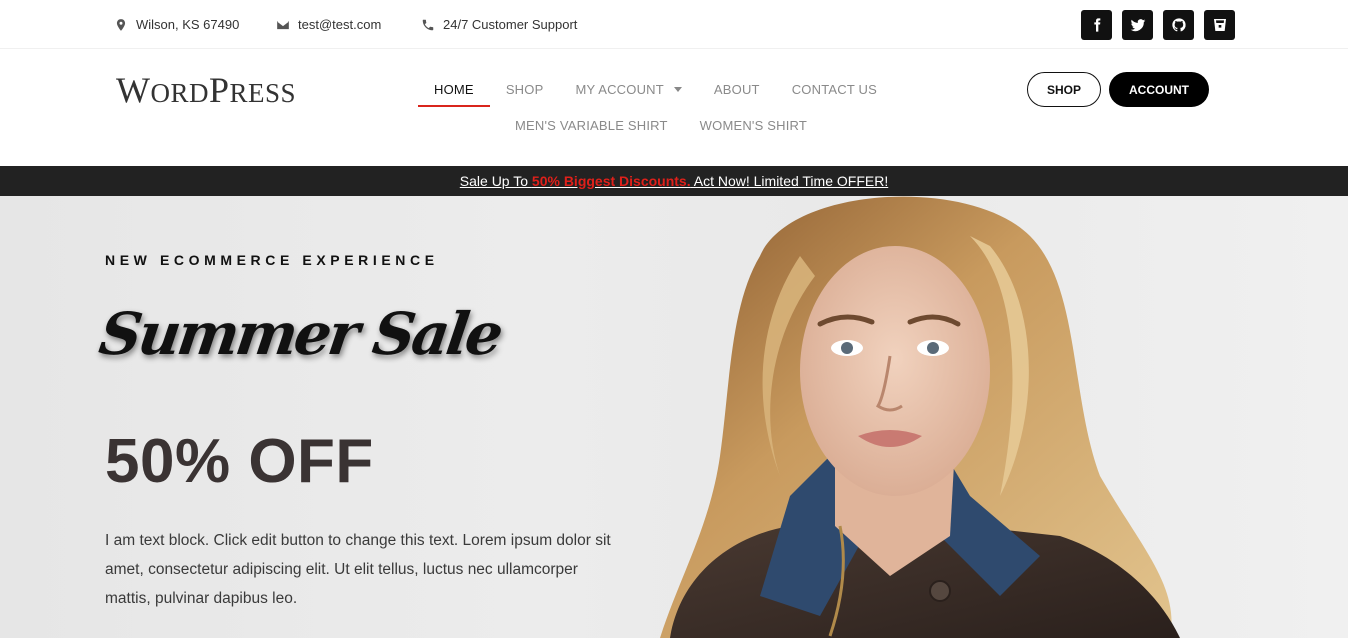 The width and height of the screenshot is (1348, 638). Describe the element at coordinates (1159, 89) in the screenshot. I see `account-button: Account` at that location.